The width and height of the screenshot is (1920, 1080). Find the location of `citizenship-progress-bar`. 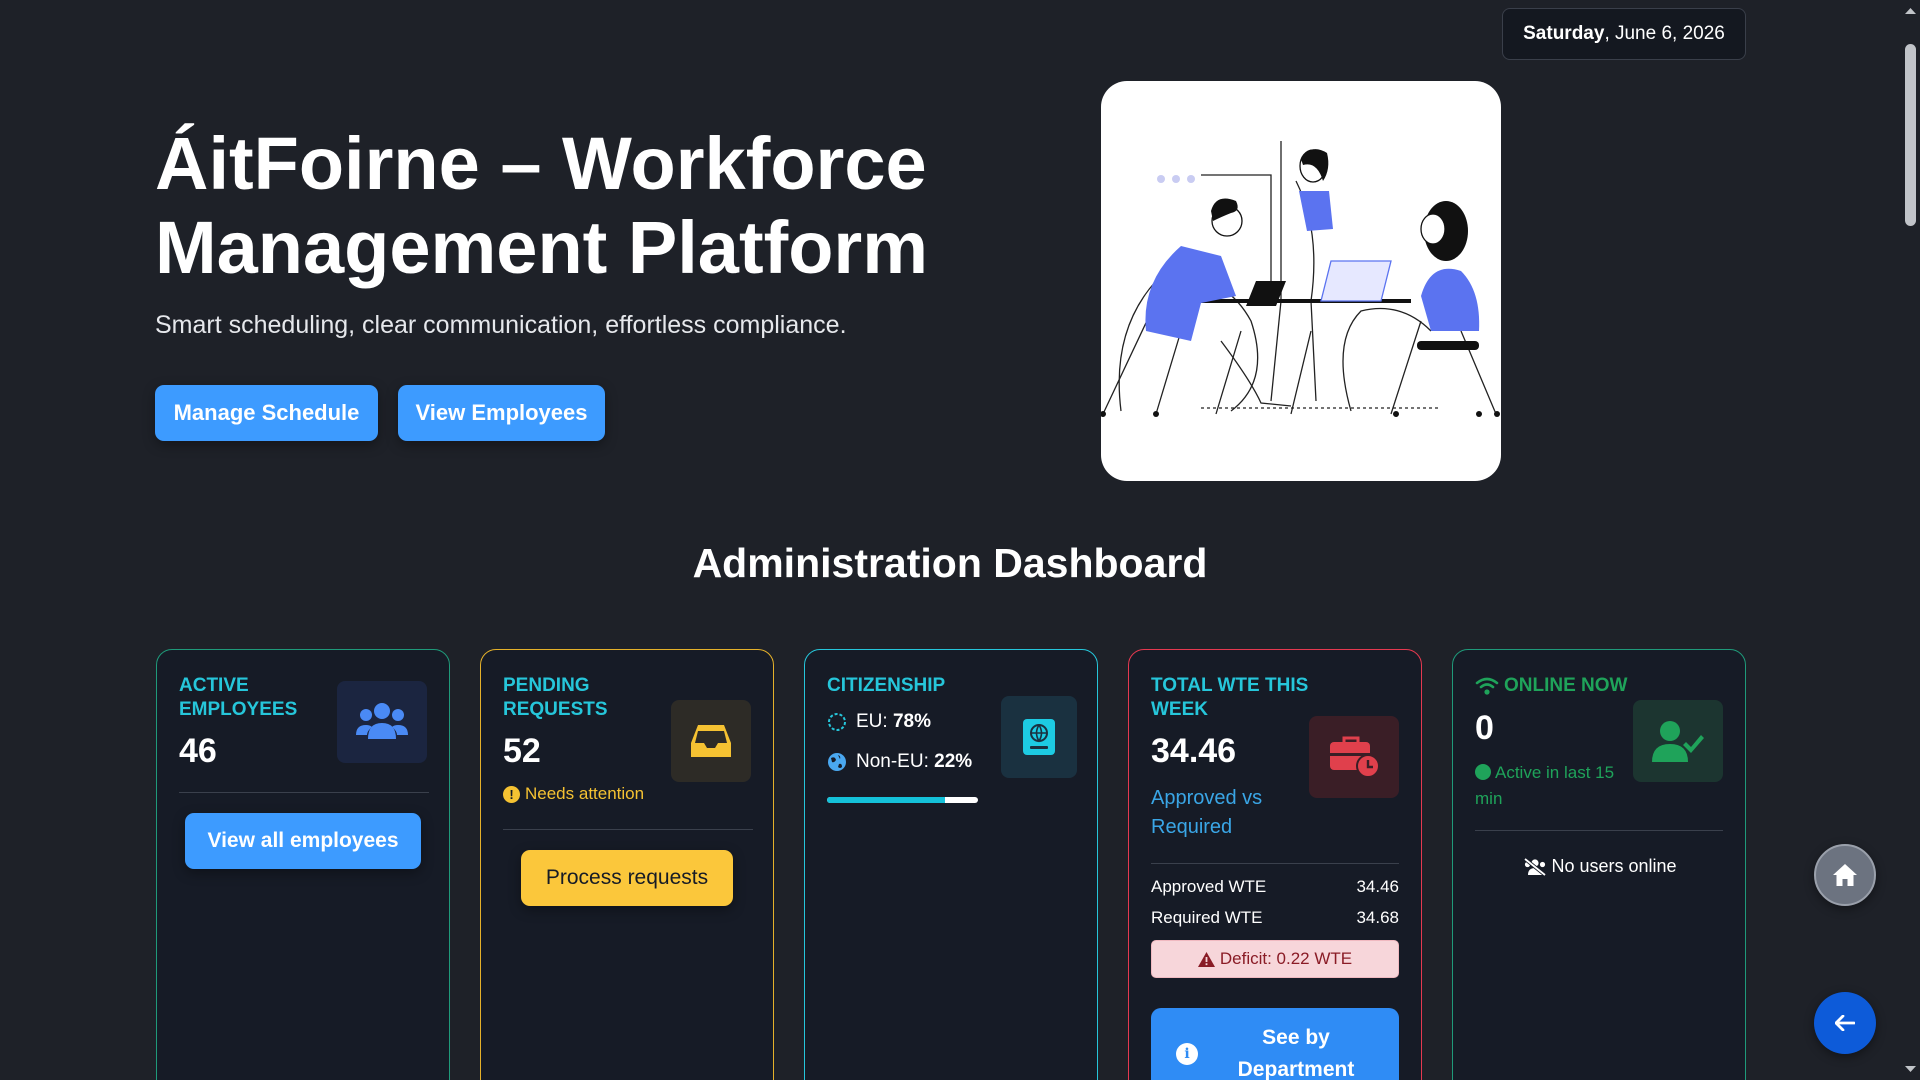

citizenship-progress-bar is located at coordinates (902, 800).